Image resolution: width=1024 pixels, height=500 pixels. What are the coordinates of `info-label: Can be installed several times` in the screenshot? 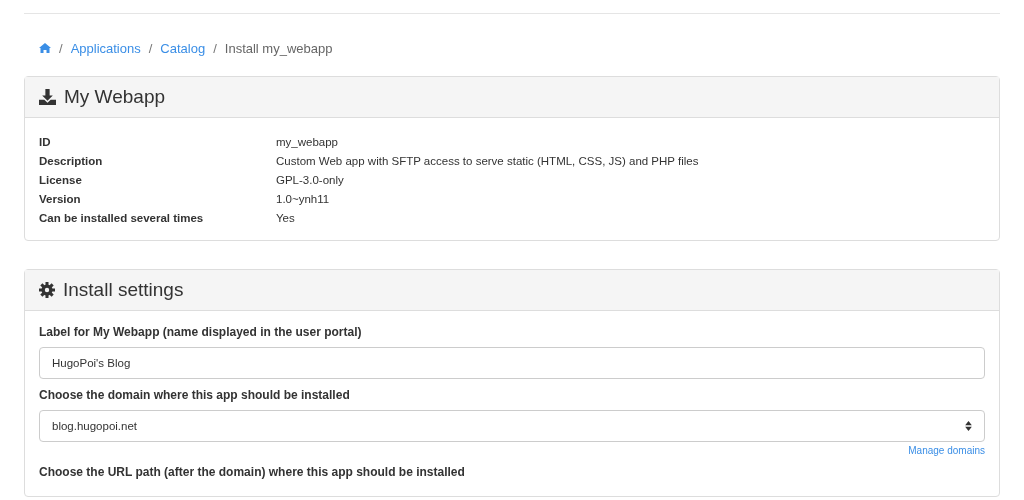 It's located at (122, 218).